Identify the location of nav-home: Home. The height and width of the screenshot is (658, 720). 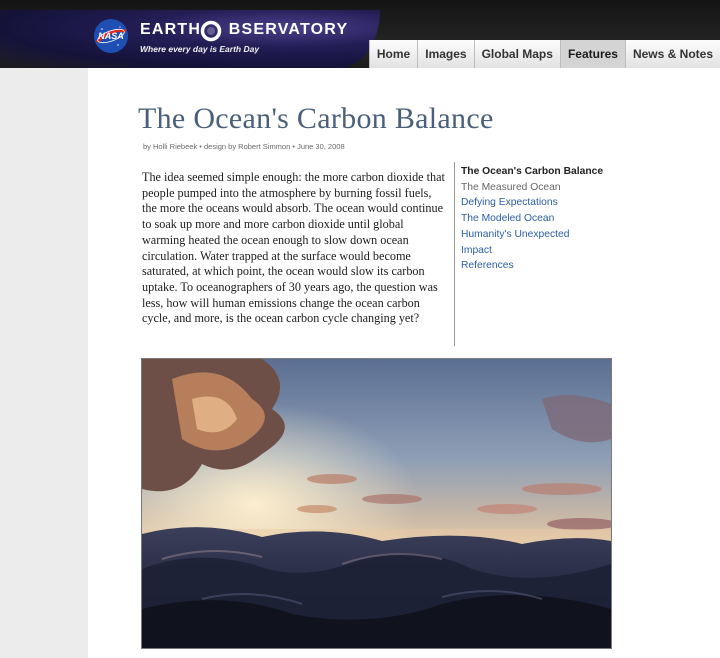
(393, 54).